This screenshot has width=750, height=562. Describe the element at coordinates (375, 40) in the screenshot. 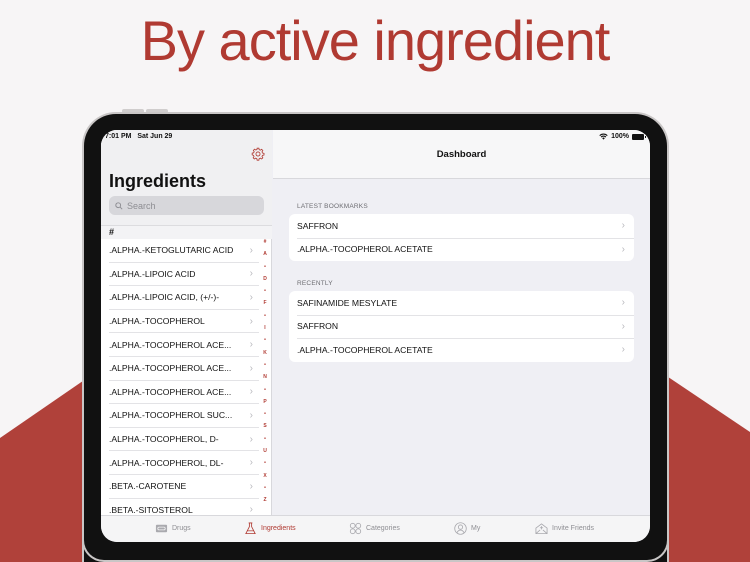

I see `headline: By active ingredient` at that location.